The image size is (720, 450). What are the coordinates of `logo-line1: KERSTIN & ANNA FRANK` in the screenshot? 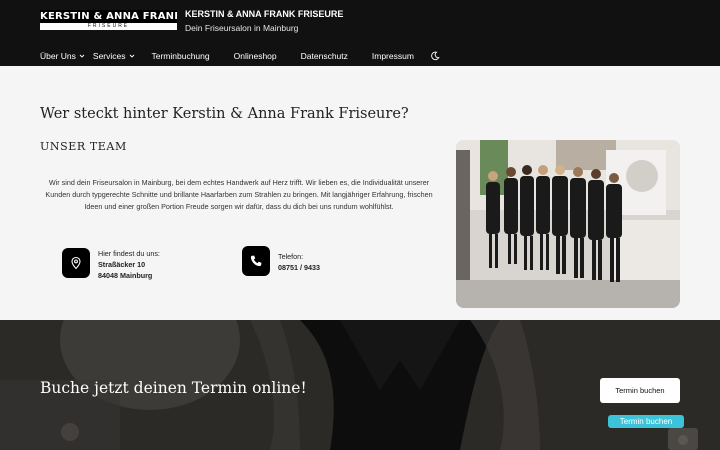 It's located at (108, 16).